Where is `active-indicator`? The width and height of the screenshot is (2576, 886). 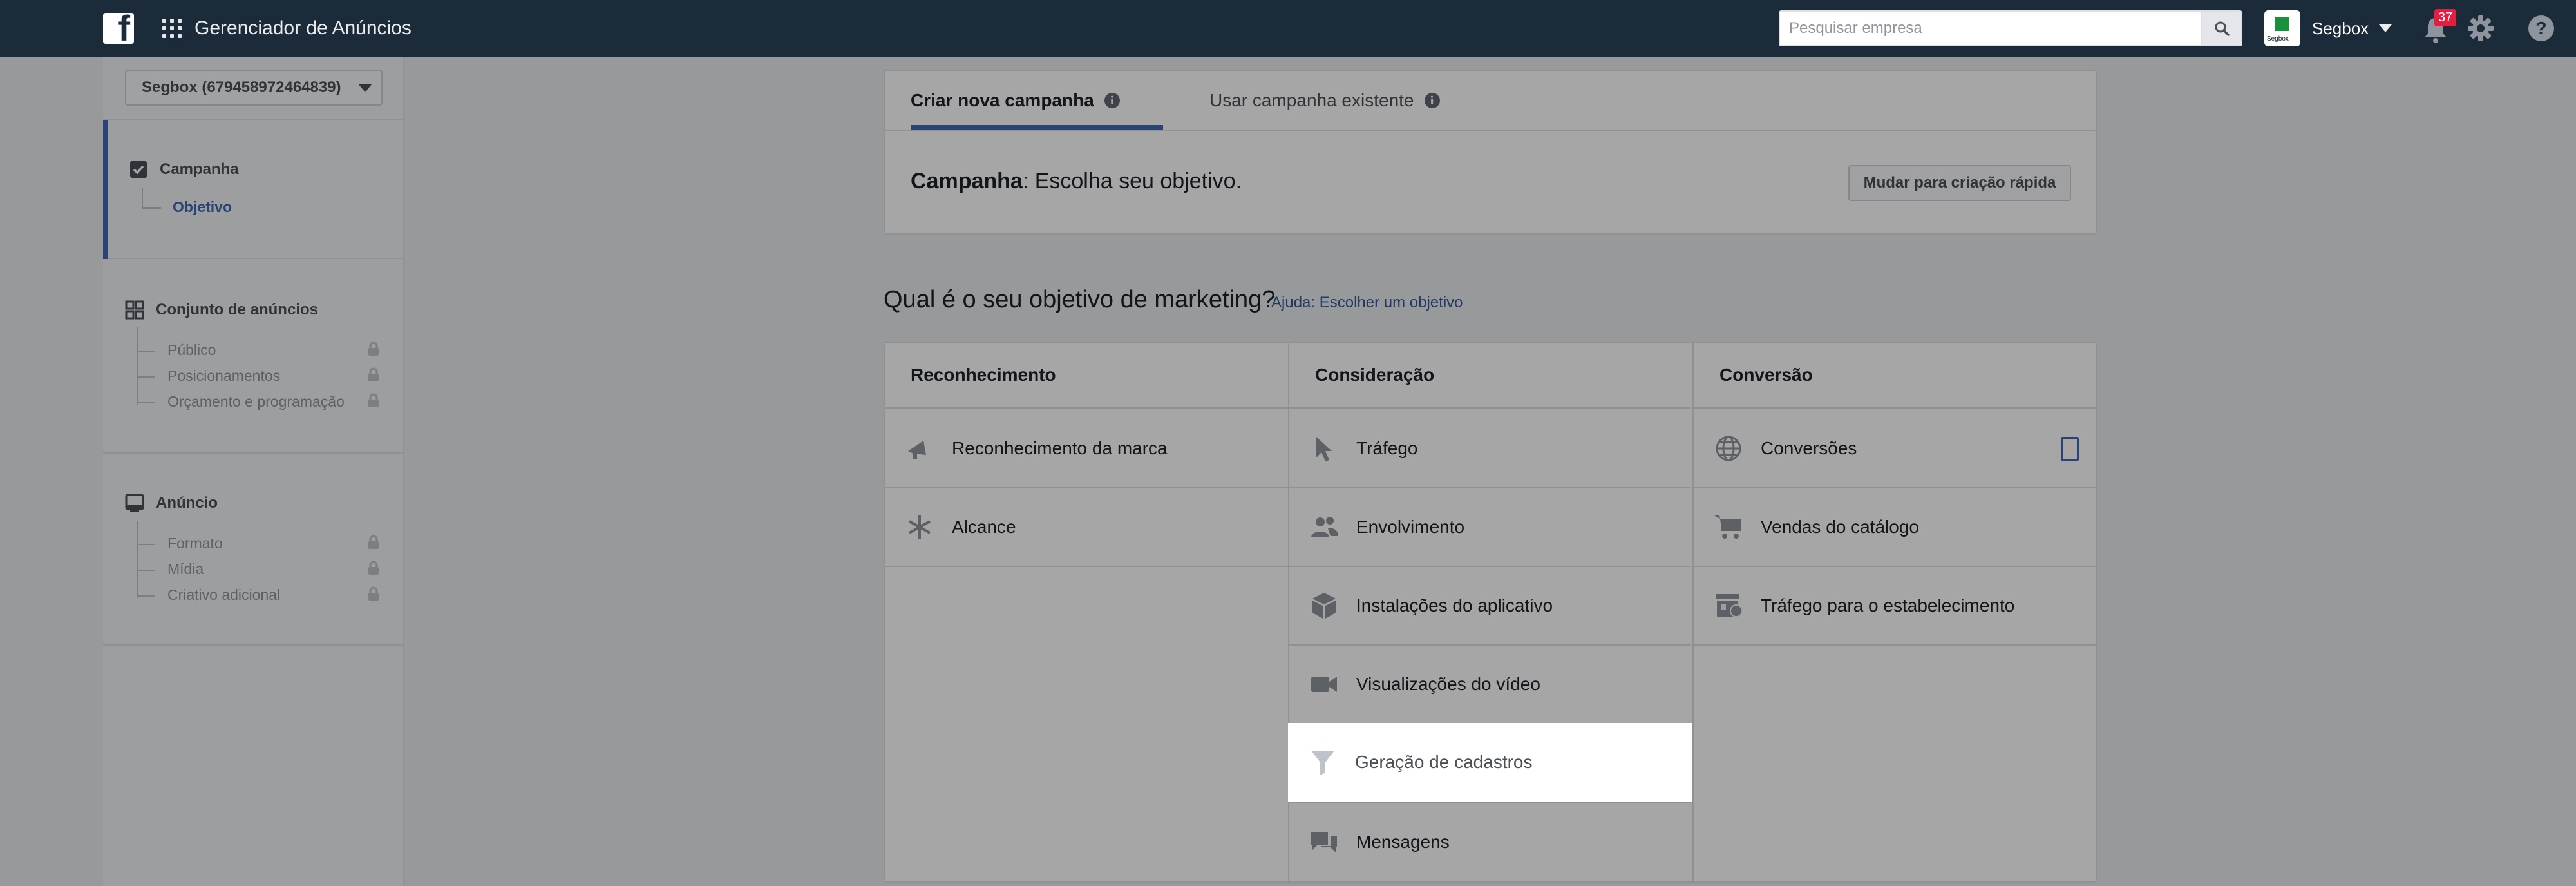
active-indicator is located at coordinates (105, 189).